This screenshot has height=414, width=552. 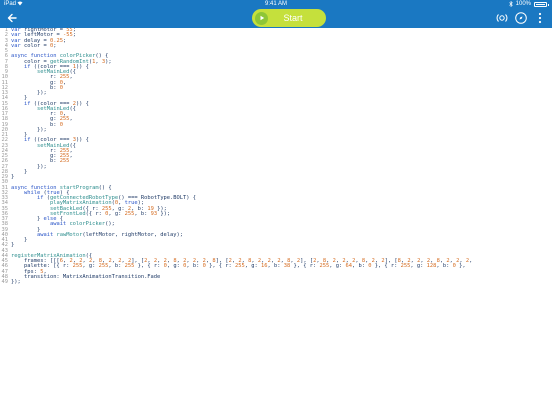 What do you see at coordinates (510, 4) in the screenshot?
I see `bluetooth-icon` at bounding box center [510, 4].